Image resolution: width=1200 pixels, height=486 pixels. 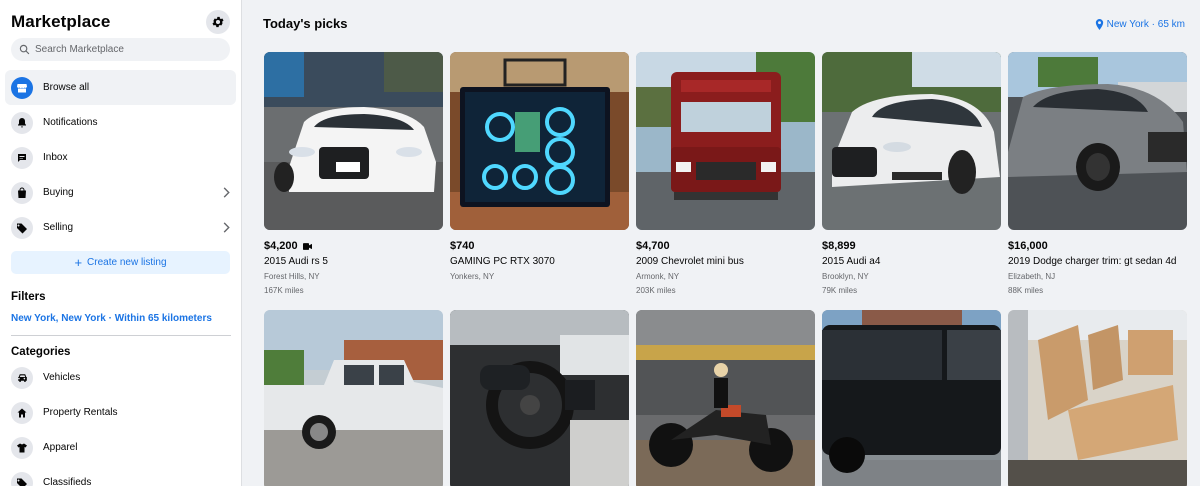 I want to click on create-new-listing-button: + Create new listing, so click(x=120, y=262).